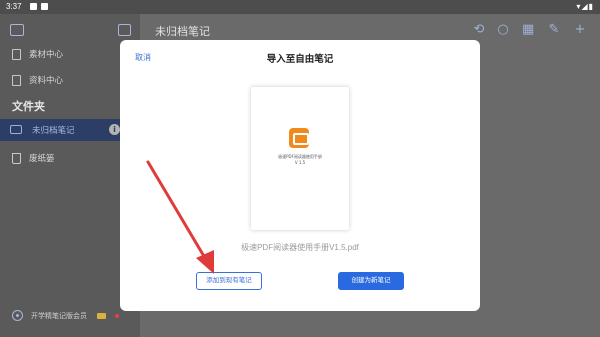 This screenshot has height=337, width=600. I want to click on sidebar-item-resources: 资料中心, so click(37, 80).